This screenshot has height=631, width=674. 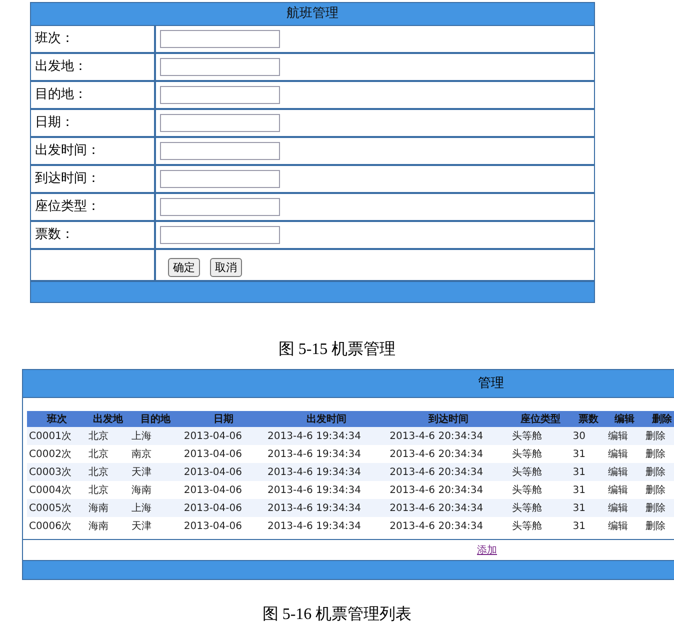 What do you see at coordinates (337, 614) in the screenshot?
I see `figure-caption: 图 5-16 机票管理列表` at bounding box center [337, 614].